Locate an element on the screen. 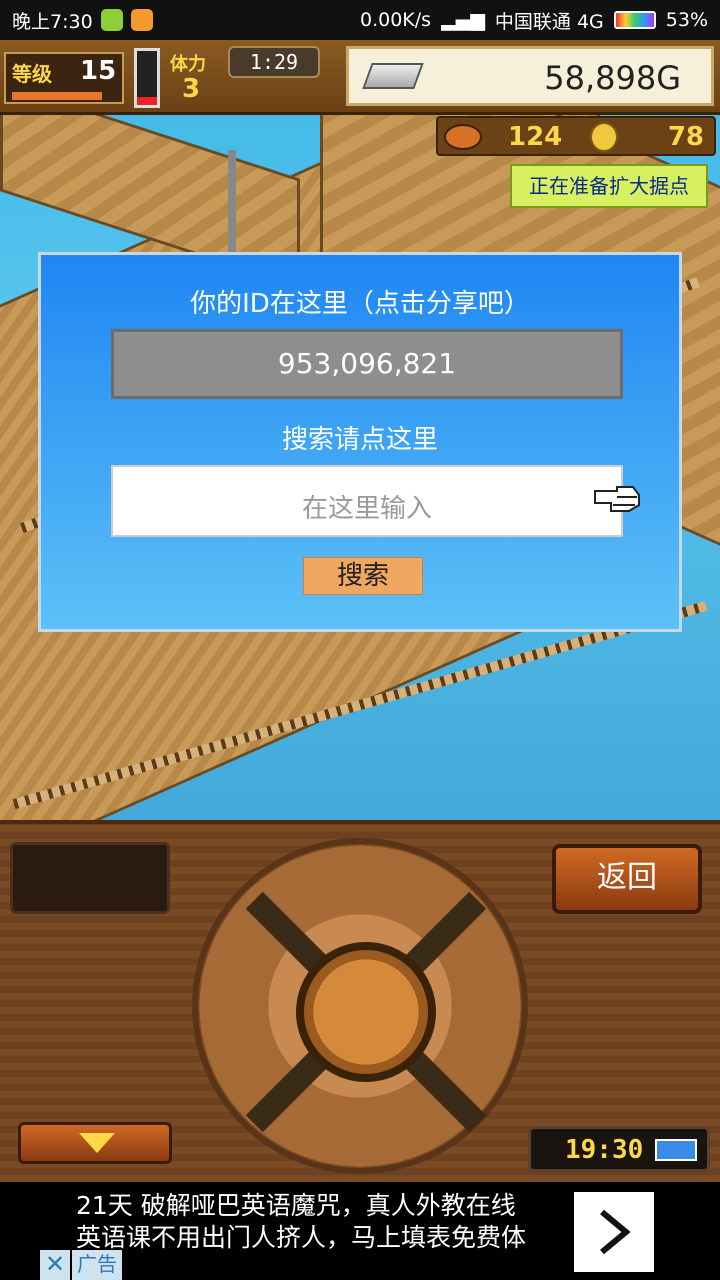  ad-close-button: ✕ is located at coordinates (55, 1265).